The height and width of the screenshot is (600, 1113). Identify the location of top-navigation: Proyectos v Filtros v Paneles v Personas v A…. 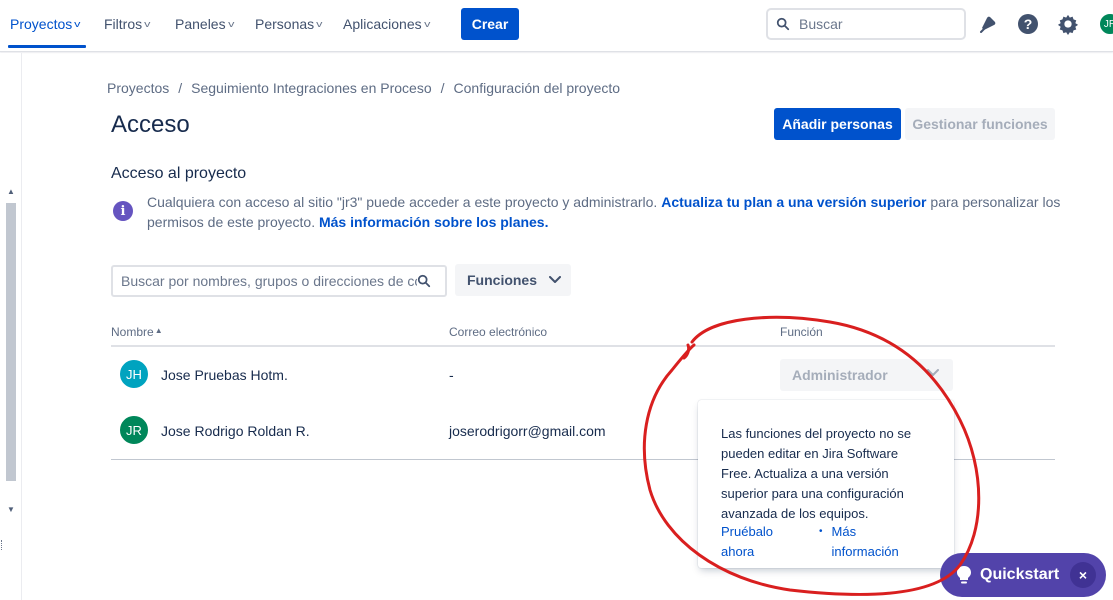
(556, 26).